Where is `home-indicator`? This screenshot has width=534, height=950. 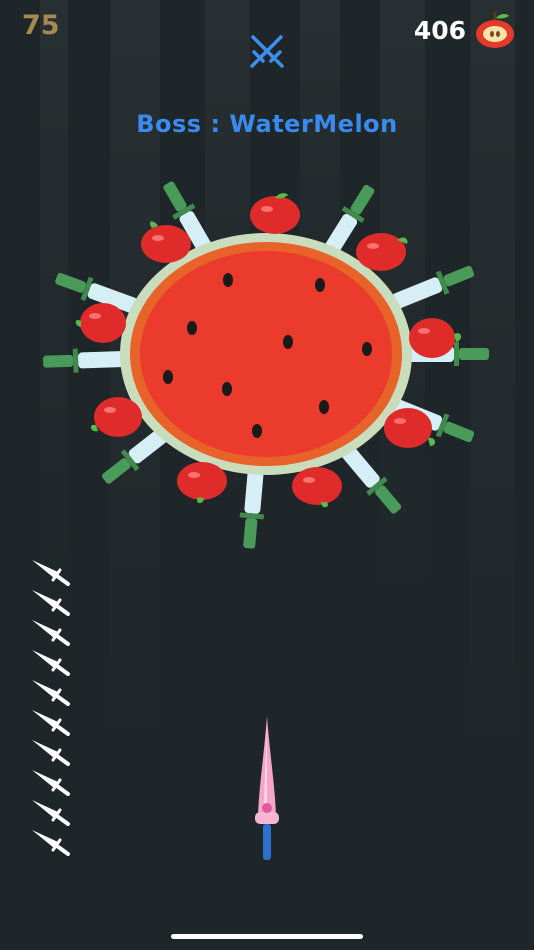 home-indicator is located at coordinates (267, 936).